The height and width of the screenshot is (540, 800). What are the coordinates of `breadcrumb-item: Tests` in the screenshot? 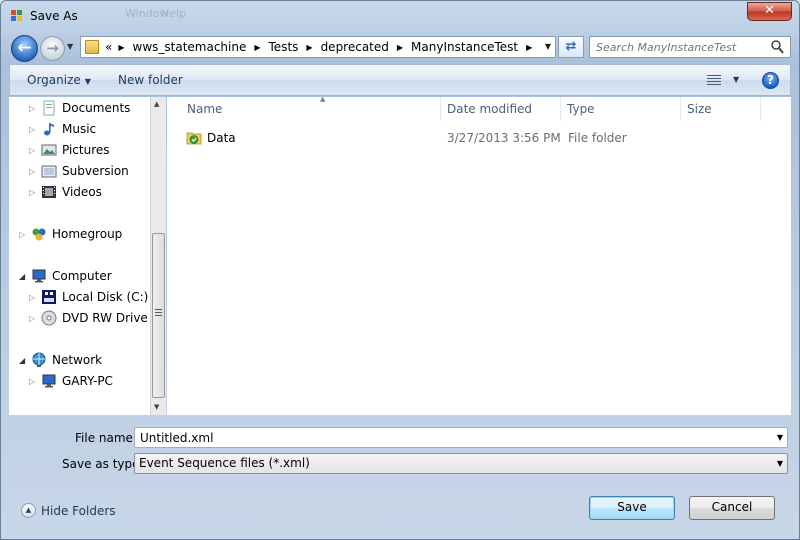 It's located at (284, 47).